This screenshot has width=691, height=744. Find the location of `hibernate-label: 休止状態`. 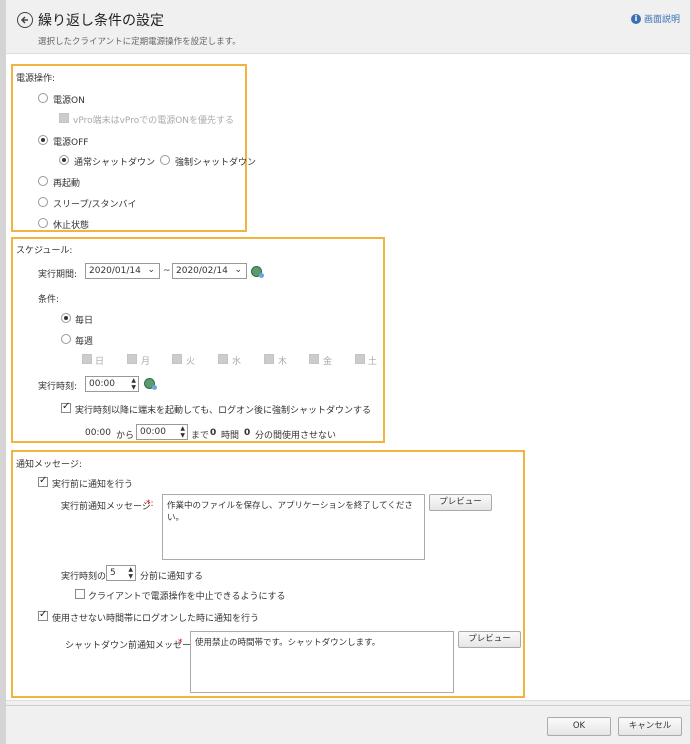

hibernate-label: 休止状態 is located at coordinates (71, 226).